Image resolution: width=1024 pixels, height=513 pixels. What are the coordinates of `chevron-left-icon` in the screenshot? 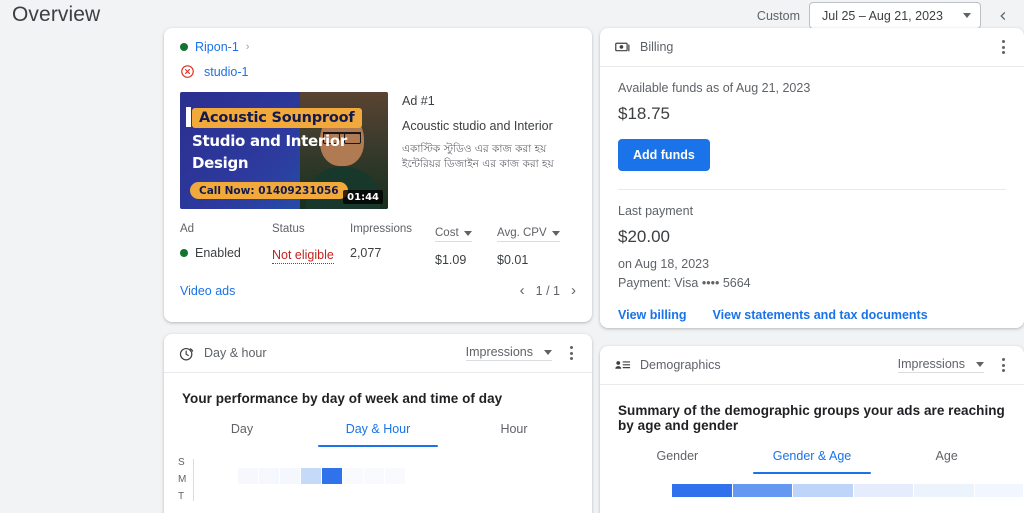 It's located at (1003, 15).